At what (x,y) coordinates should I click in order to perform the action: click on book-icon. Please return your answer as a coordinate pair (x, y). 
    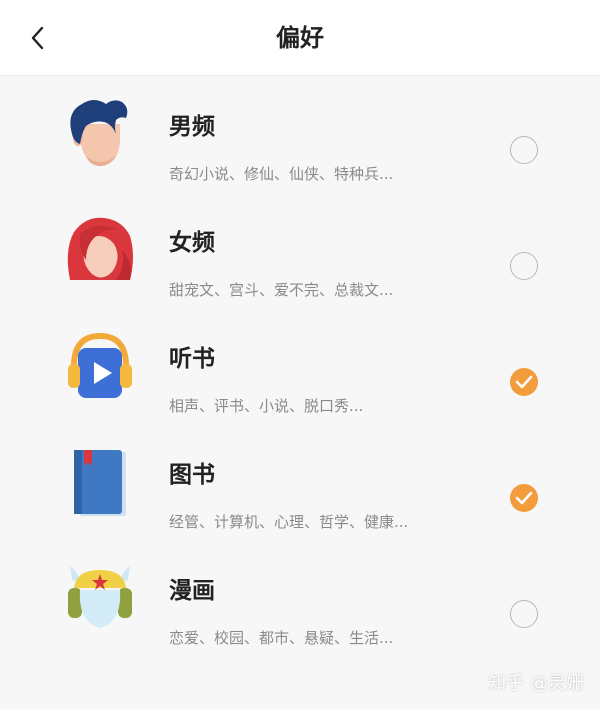
    Looking at the image, I should click on (100, 483).